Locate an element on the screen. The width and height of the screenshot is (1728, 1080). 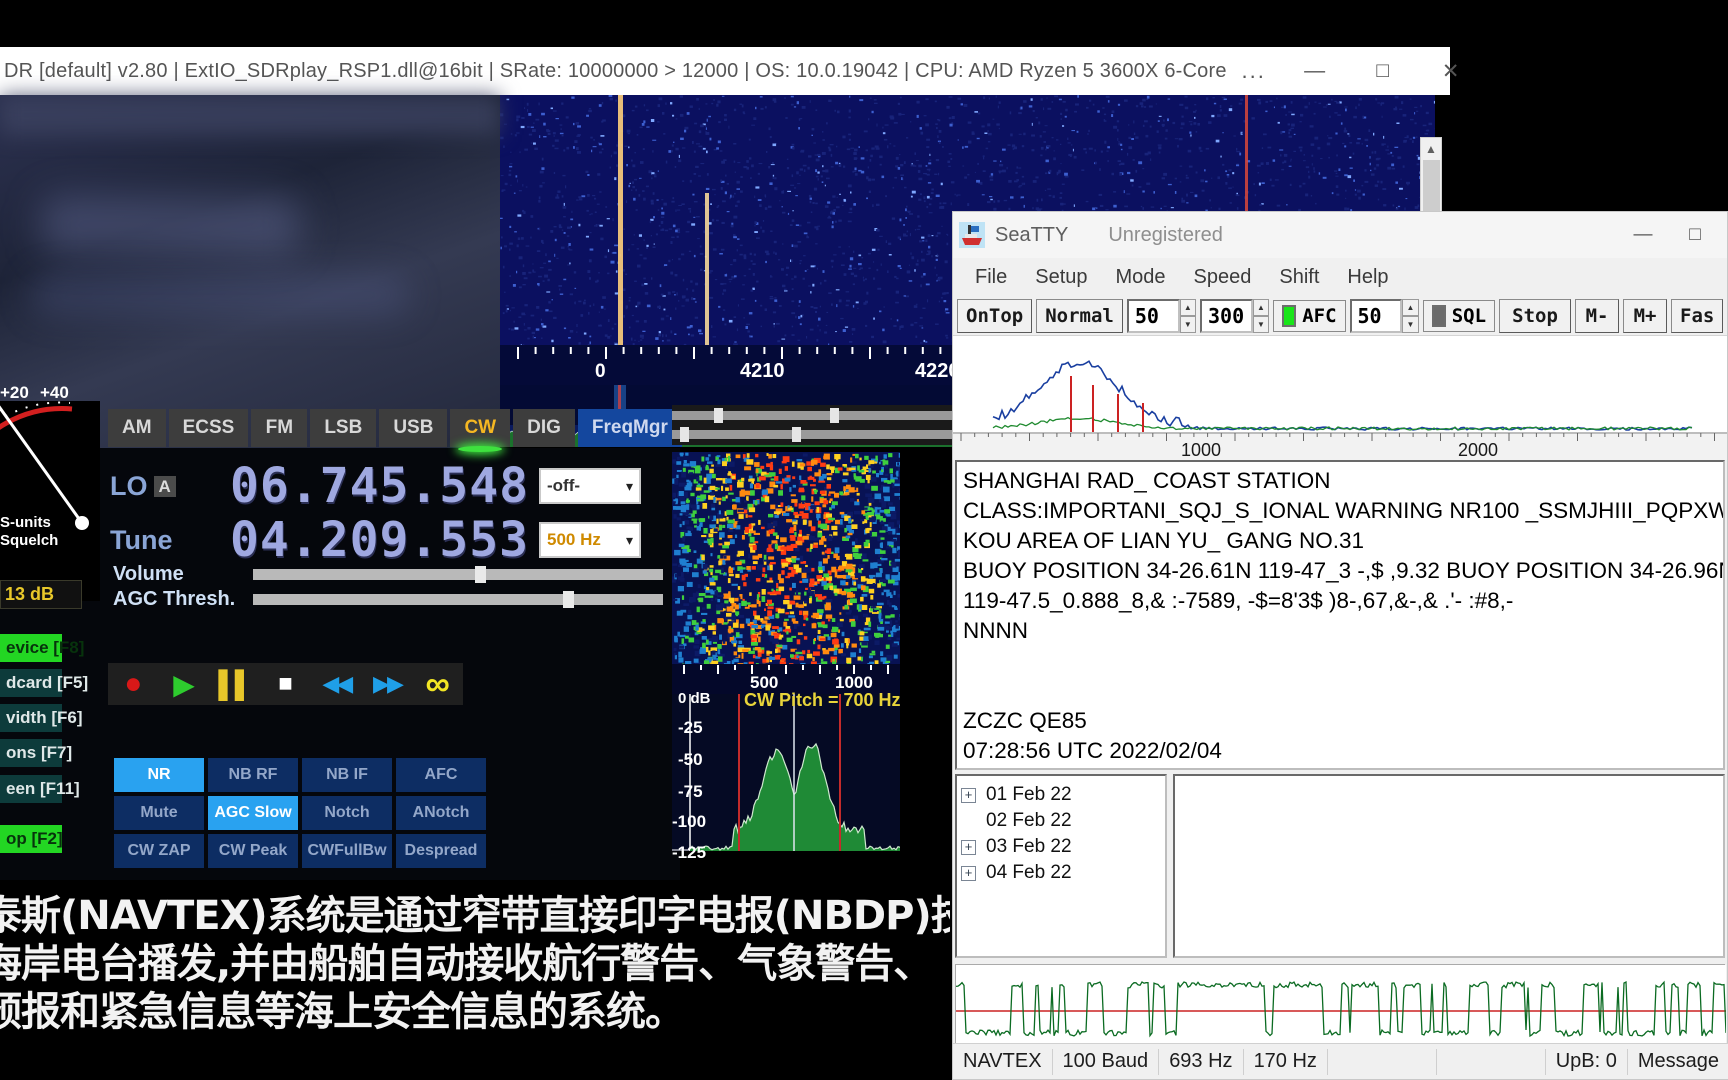
list-item: + 01 Feb 22 is located at coordinates (1061, 795).